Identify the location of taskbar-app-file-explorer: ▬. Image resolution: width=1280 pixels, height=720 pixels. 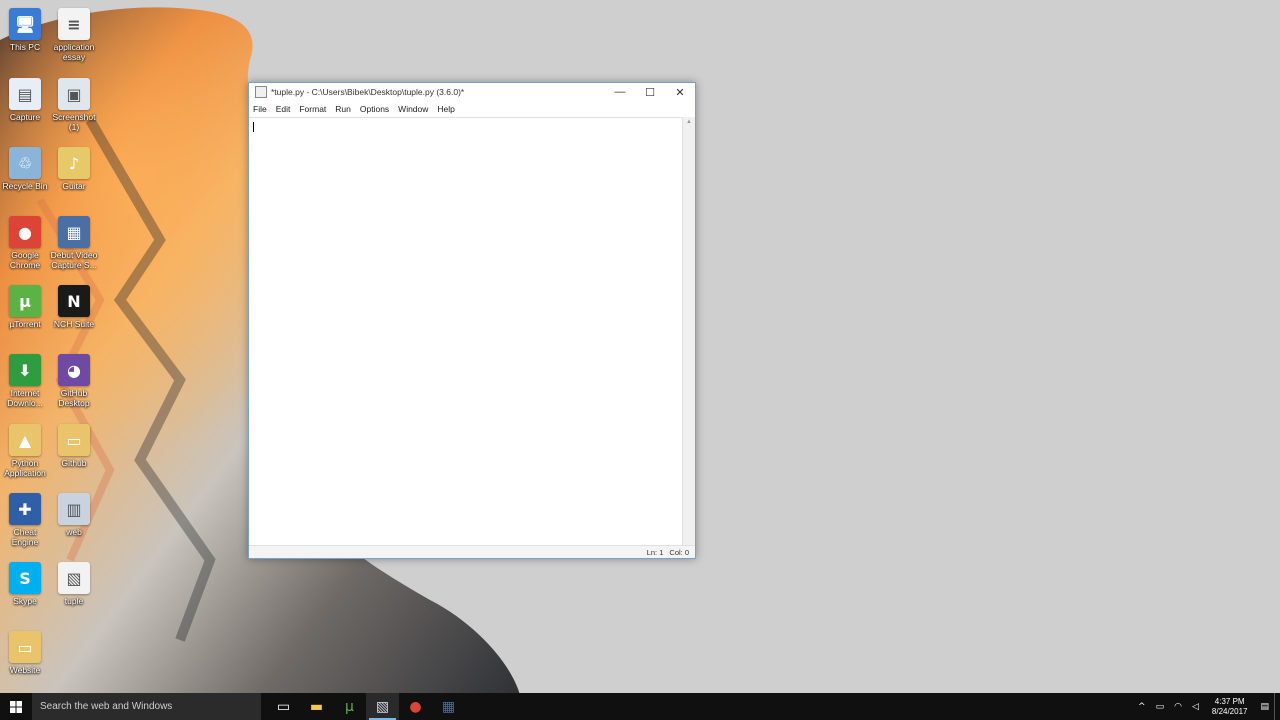
(316, 706).